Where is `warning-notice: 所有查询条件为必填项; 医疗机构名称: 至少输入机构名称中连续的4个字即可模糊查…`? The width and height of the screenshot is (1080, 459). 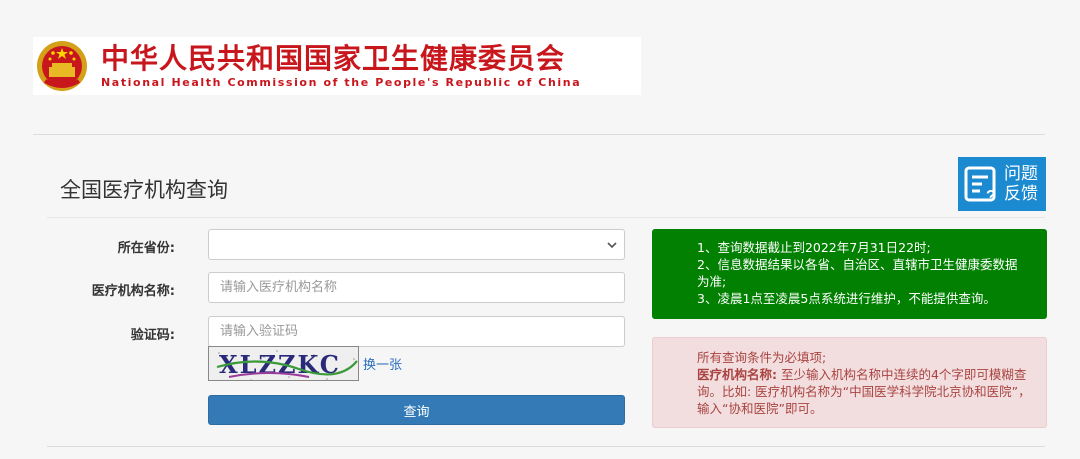
warning-notice: 所有查询条件为必填项; 医疗机构名称: 至少输入机构名称中连续的4个字即可模糊查… is located at coordinates (849, 382).